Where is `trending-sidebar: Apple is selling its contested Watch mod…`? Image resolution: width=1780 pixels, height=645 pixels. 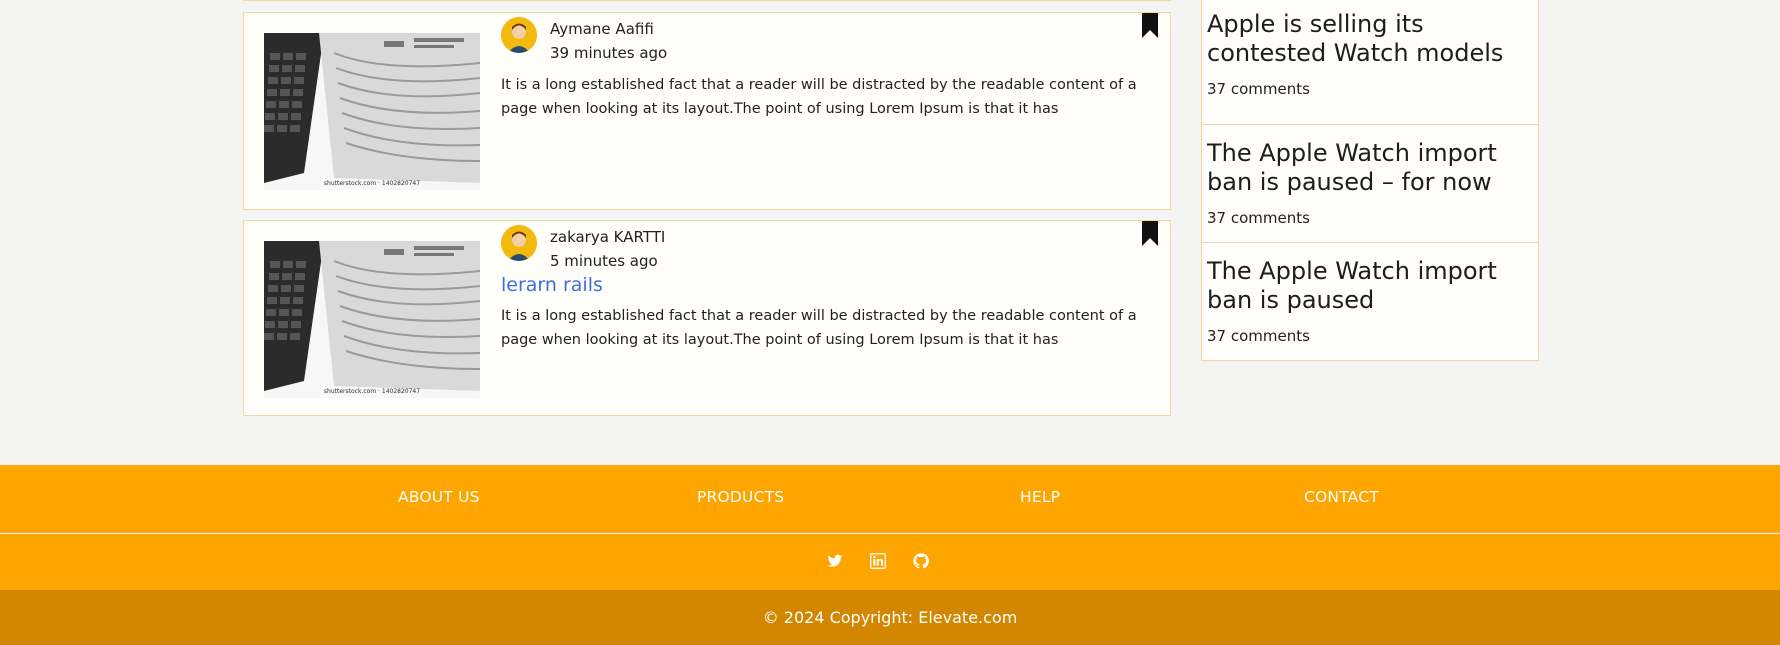 trending-sidebar: Apple is selling its contested Watch mod… is located at coordinates (1370, 180).